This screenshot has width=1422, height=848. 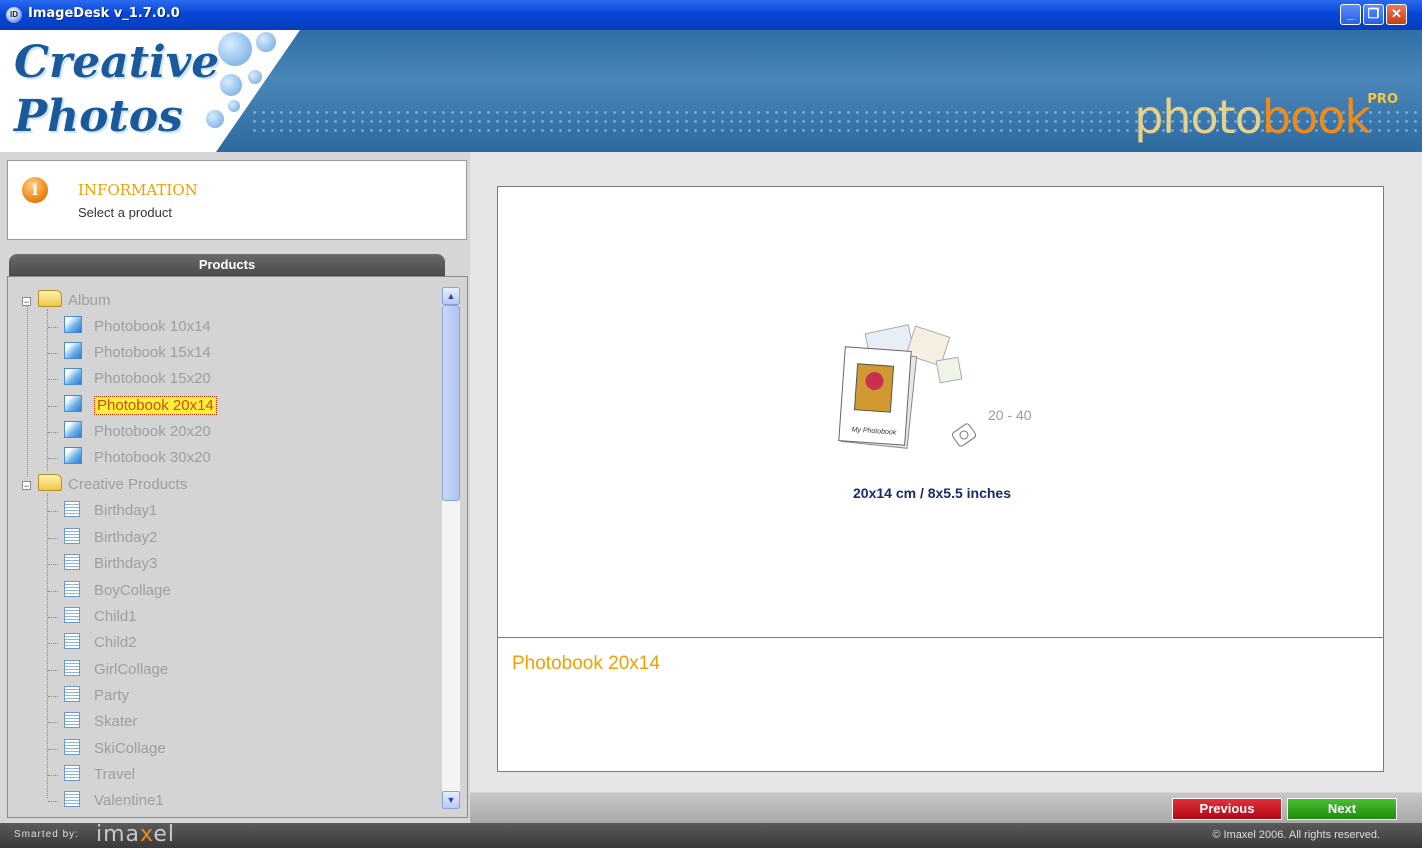 What do you see at coordinates (92, 617) in the screenshot?
I see `tree-item: Child1` at bounding box center [92, 617].